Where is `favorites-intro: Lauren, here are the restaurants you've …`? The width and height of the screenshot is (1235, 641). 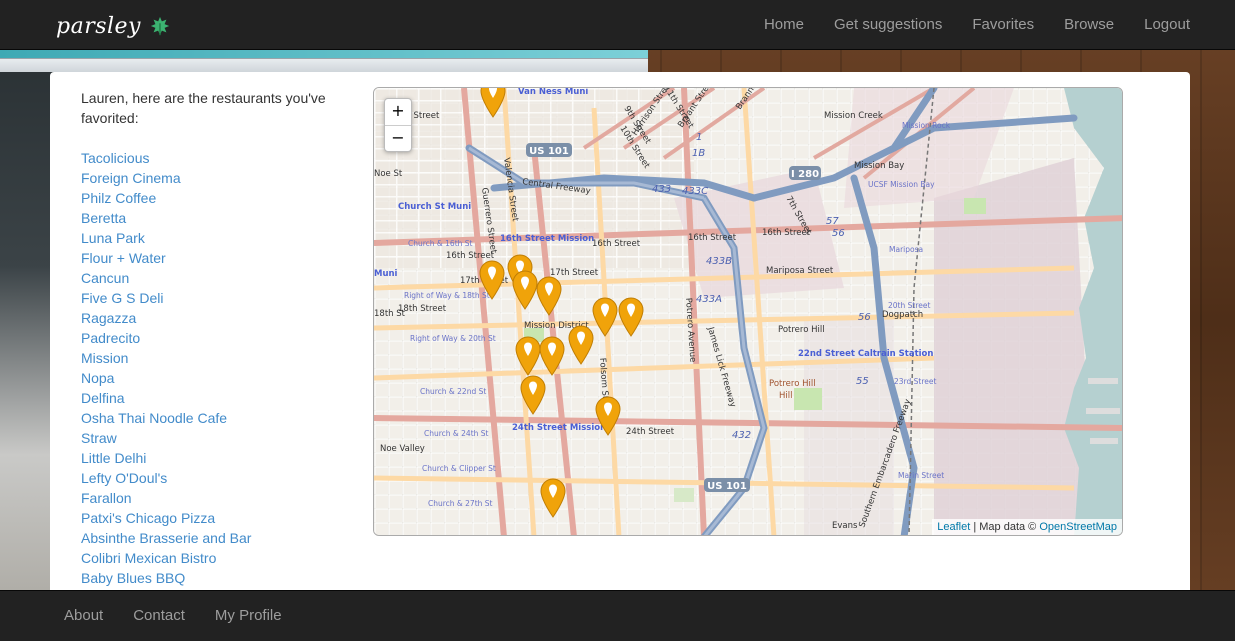 favorites-intro: Lauren, here are the restaurants you've … is located at coordinates (203, 108).